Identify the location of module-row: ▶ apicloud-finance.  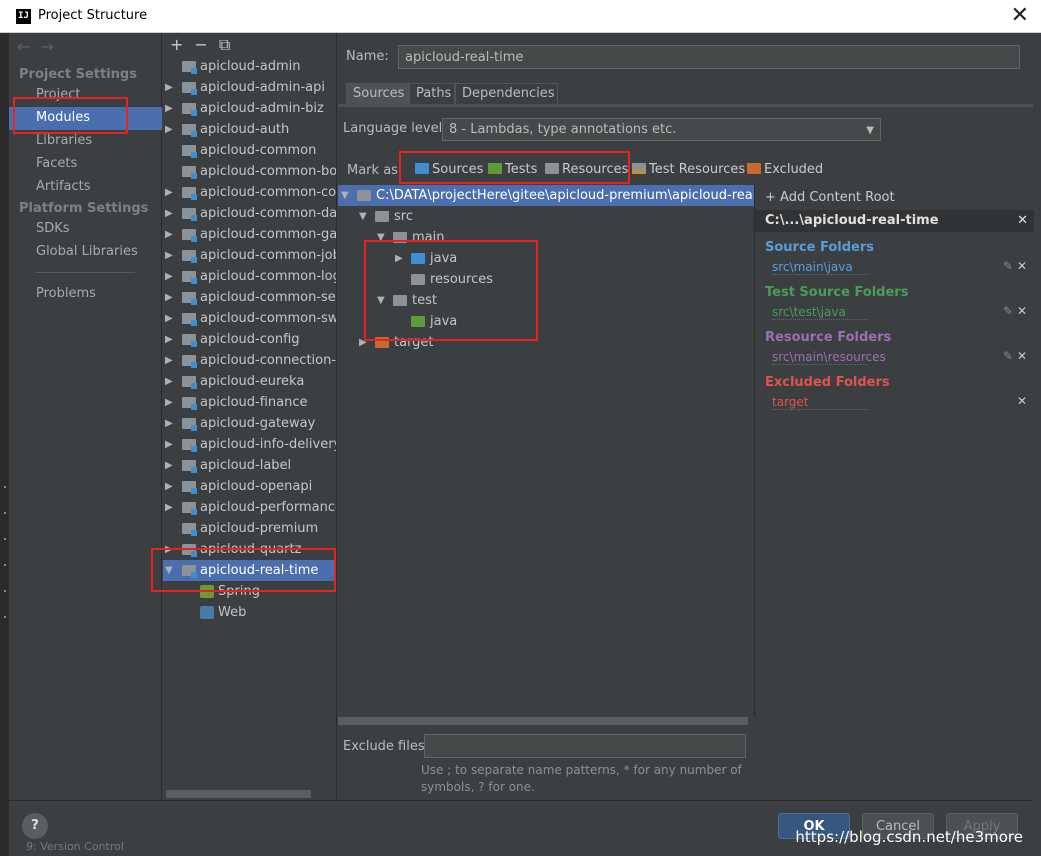
(249, 402).